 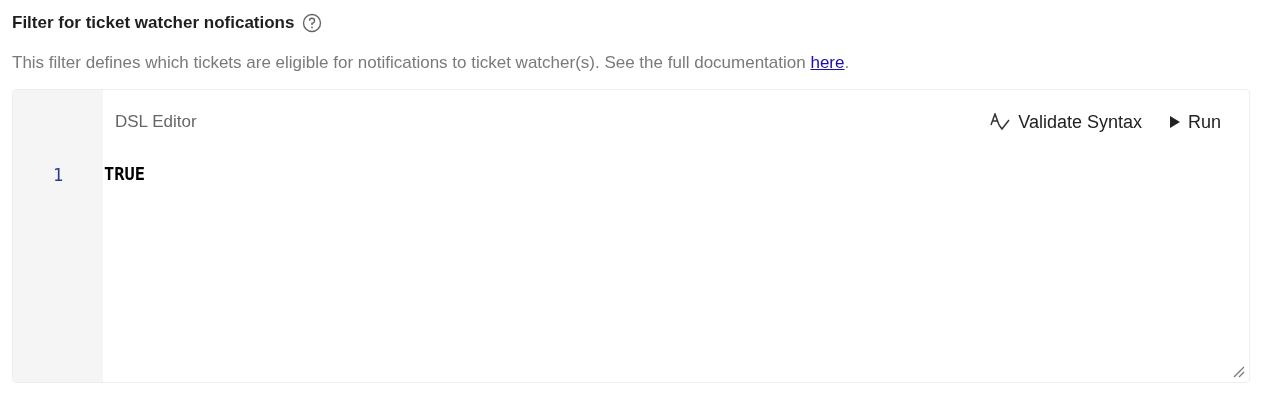 I want to click on play-icon, so click(x=1174, y=122).